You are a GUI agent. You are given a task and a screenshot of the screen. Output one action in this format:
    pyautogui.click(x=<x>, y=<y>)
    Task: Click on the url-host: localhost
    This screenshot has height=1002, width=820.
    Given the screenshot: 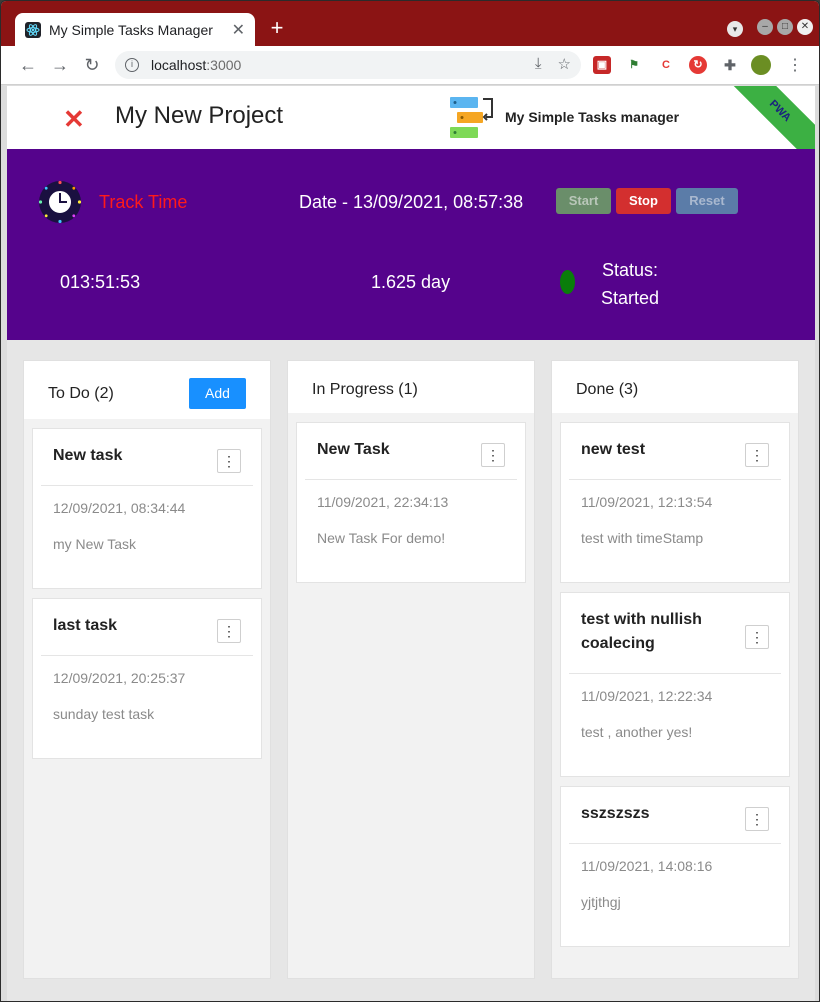 What is the action you would take?
    pyautogui.click(x=179, y=65)
    